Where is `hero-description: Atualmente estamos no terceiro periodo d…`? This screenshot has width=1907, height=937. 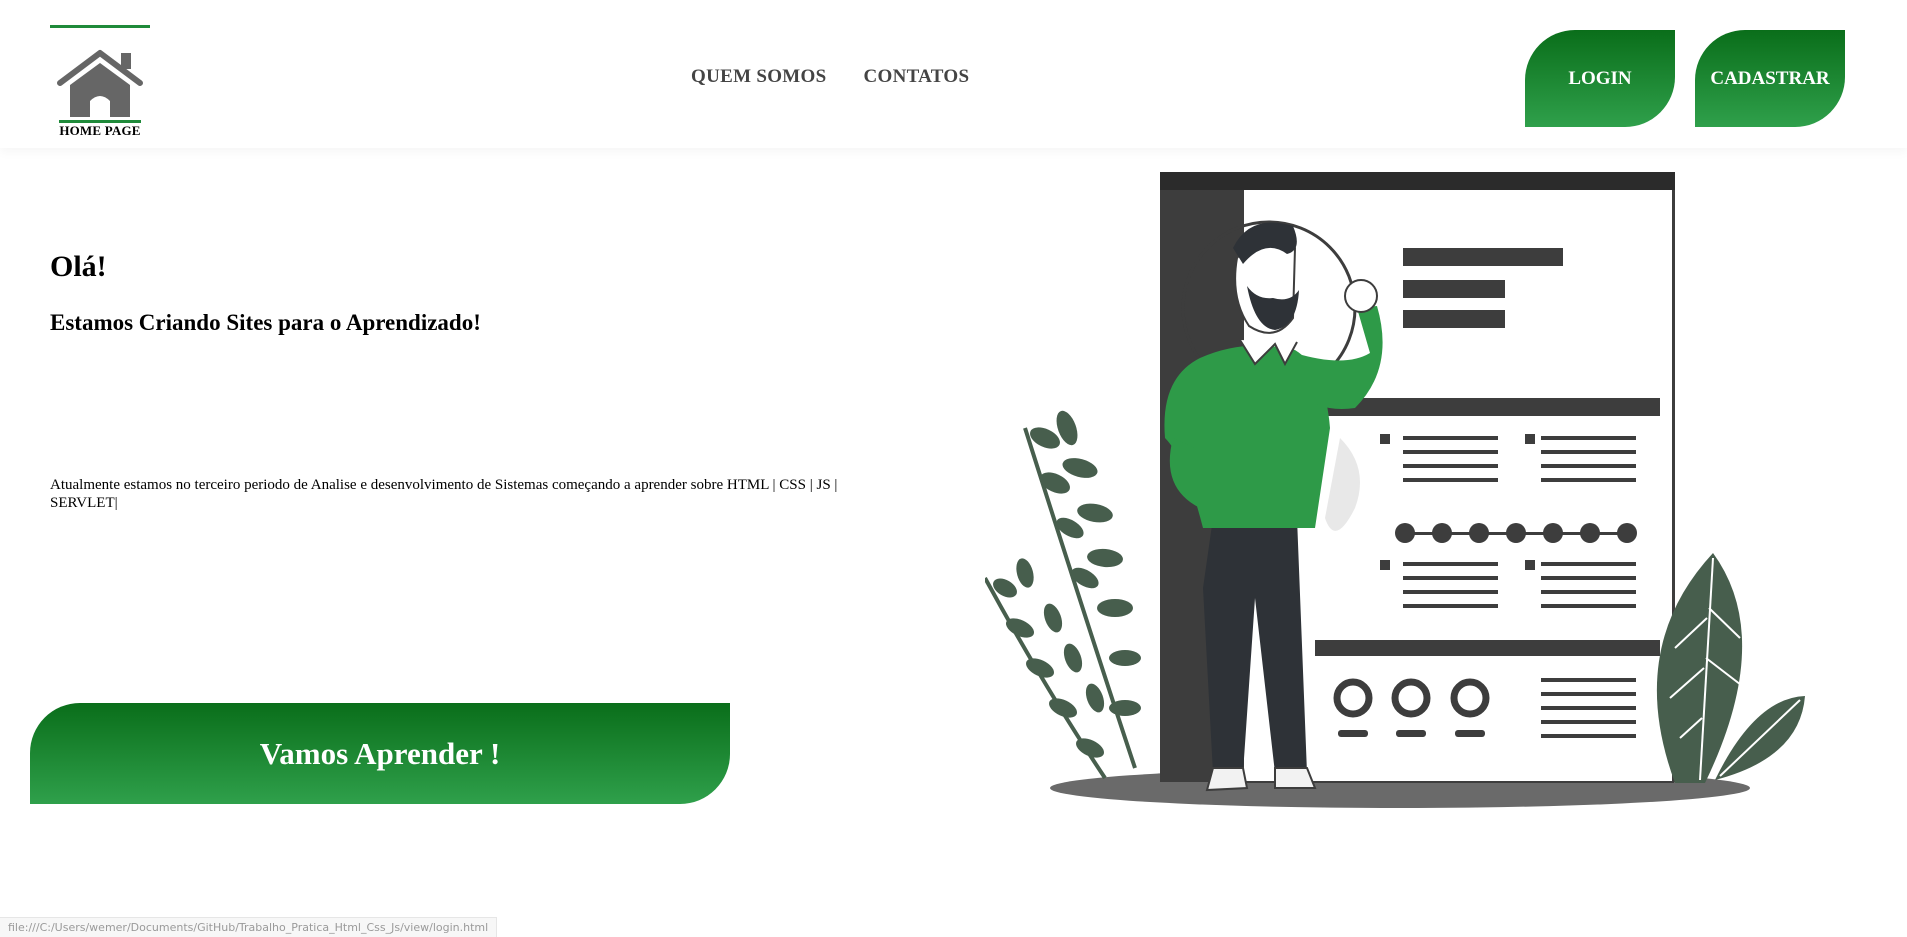
hero-description: Atualmente estamos no terceiro periodo d… is located at coordinates (444, 494).